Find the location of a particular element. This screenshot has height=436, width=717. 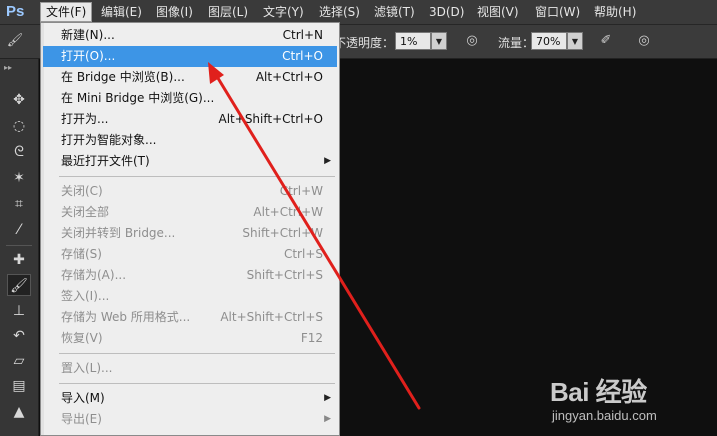

menu-window: 窗口(W) is located at coordinates (557, 12).